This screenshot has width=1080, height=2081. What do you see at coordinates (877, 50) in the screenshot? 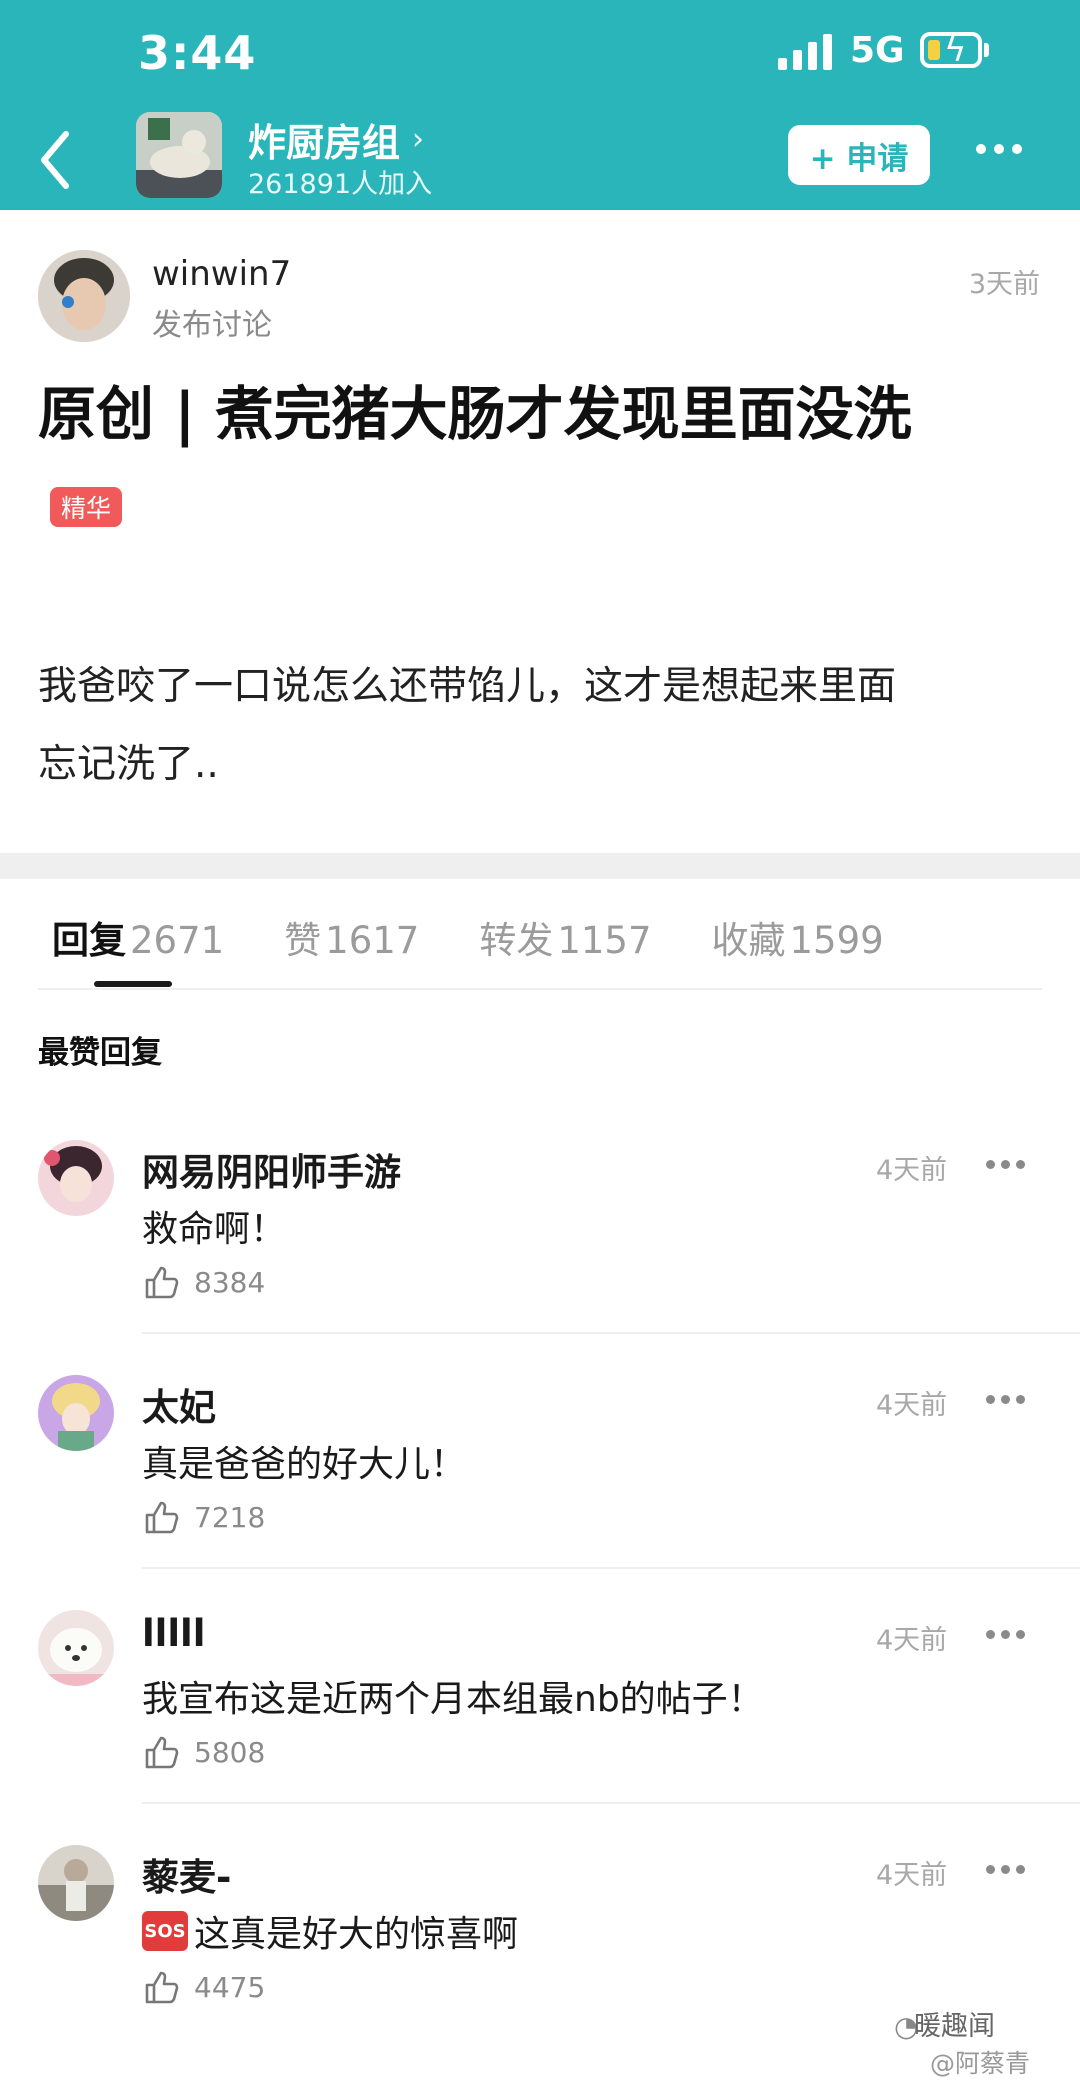
I see `network-type: 5G` at bounding box center [877, 50].